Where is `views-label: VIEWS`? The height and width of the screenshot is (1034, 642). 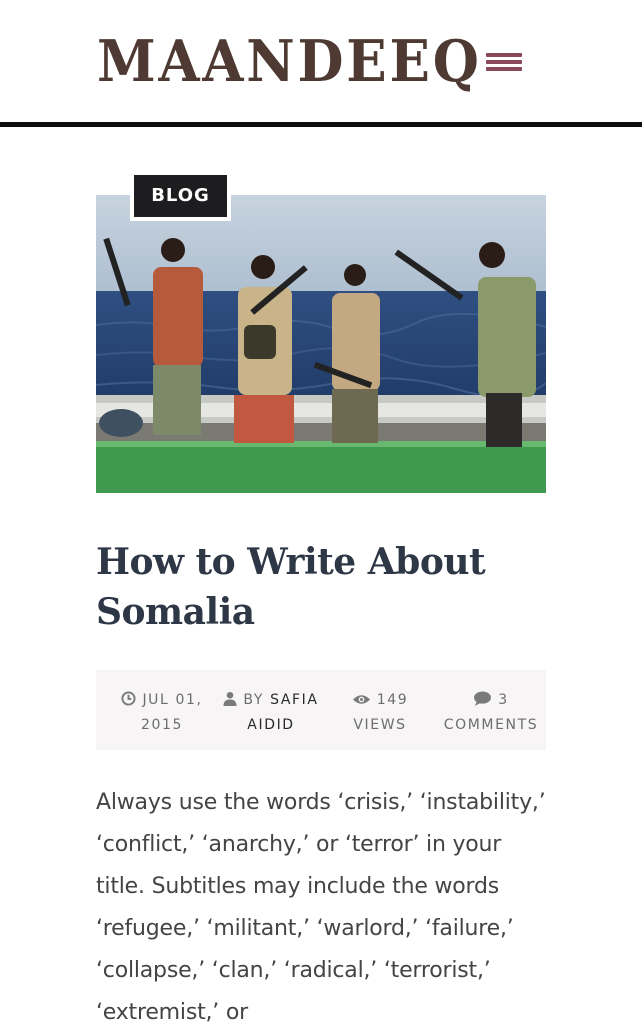
views-label: VIEWS is located at coordinates (380, 725).